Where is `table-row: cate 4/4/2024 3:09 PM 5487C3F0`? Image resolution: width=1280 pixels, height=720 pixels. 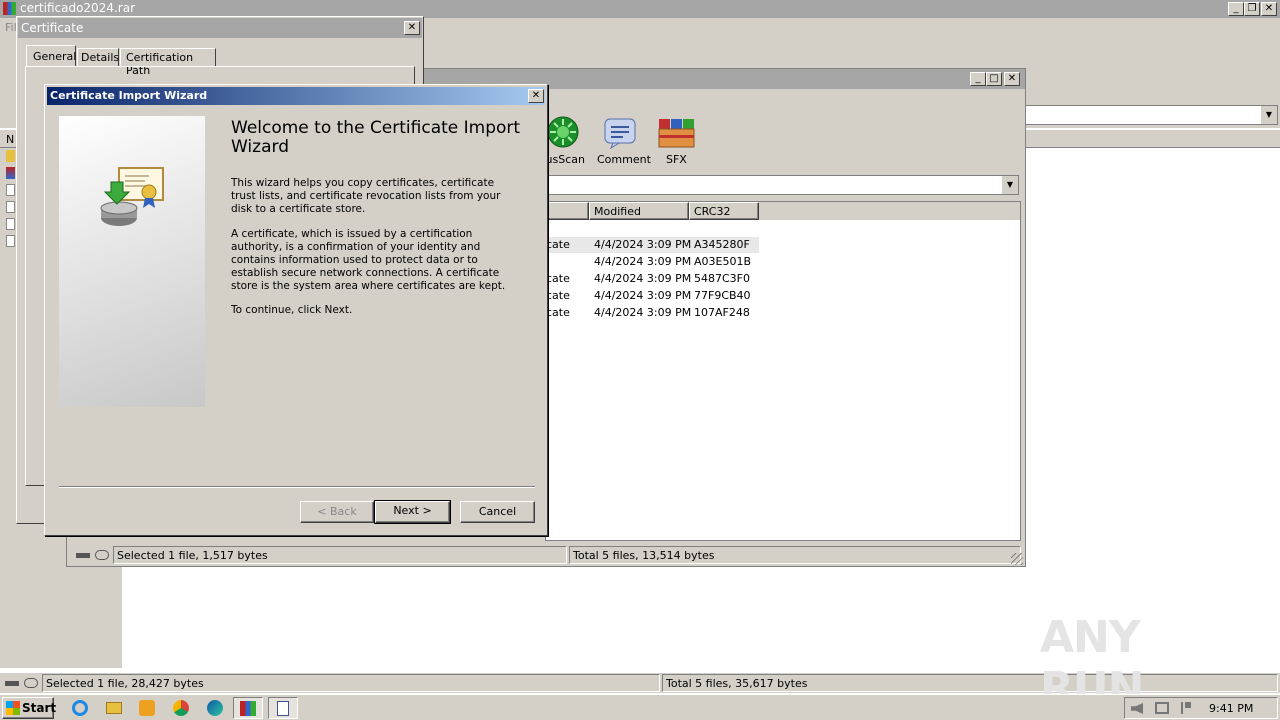 table-row: cate 4/4/2024 3:09 PM 5487C3F0 is located at coordinates (652, 279).